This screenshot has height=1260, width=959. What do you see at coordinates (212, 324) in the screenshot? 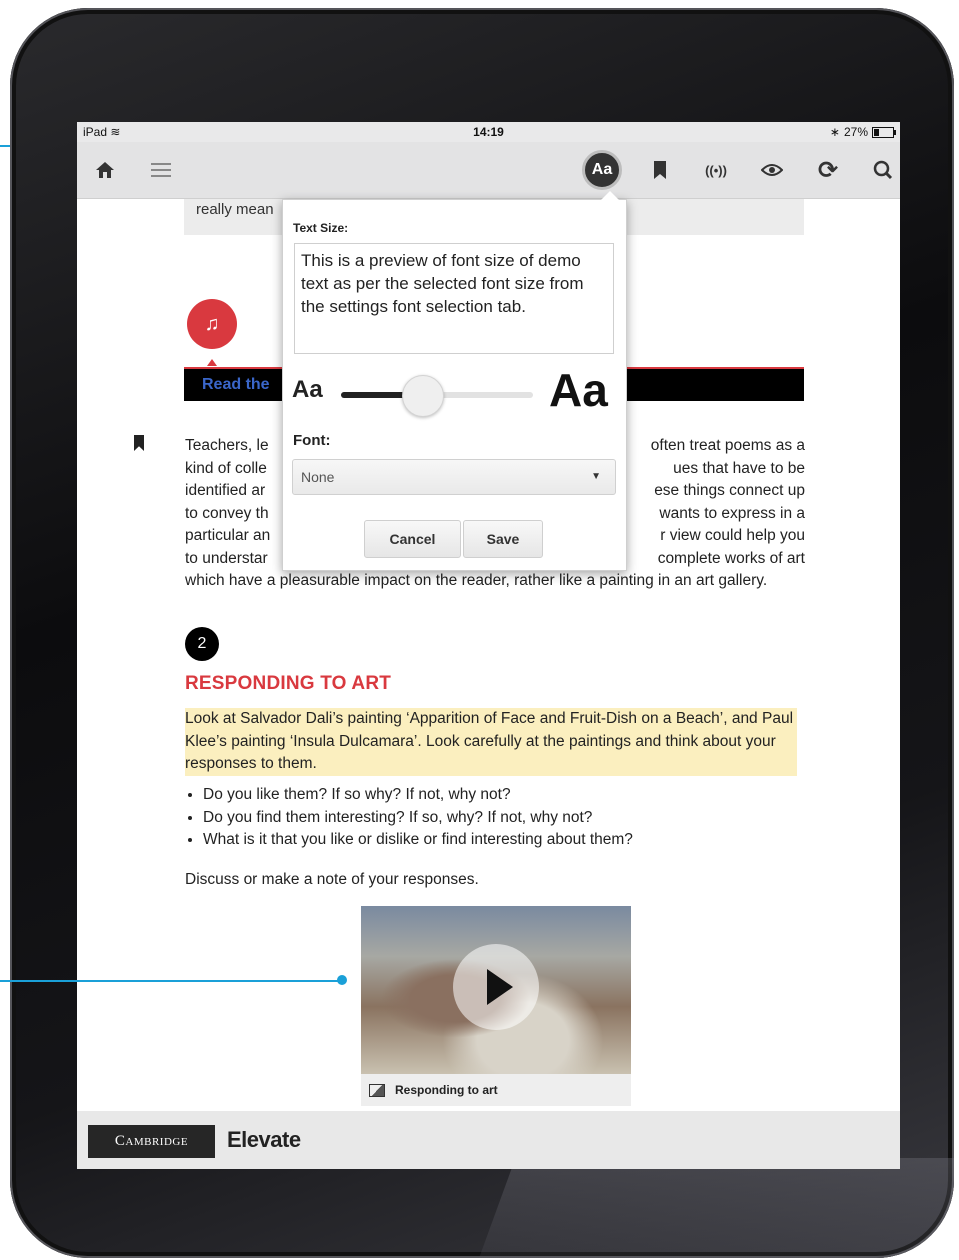
I see `media-resource-icon: ♫` at bounding box center [212, 324].